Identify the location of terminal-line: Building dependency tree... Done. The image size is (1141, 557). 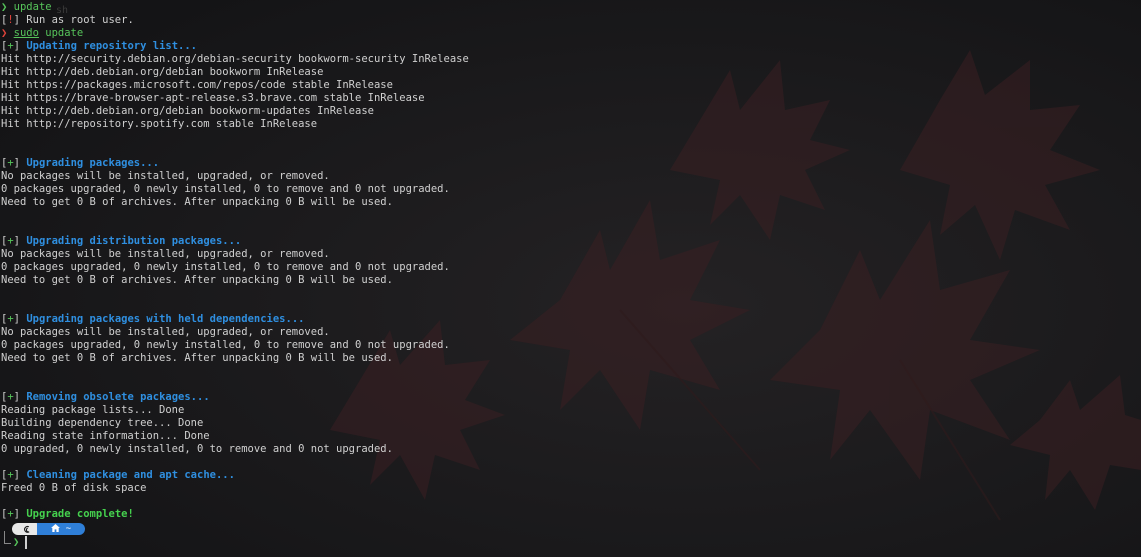
(568, 423).